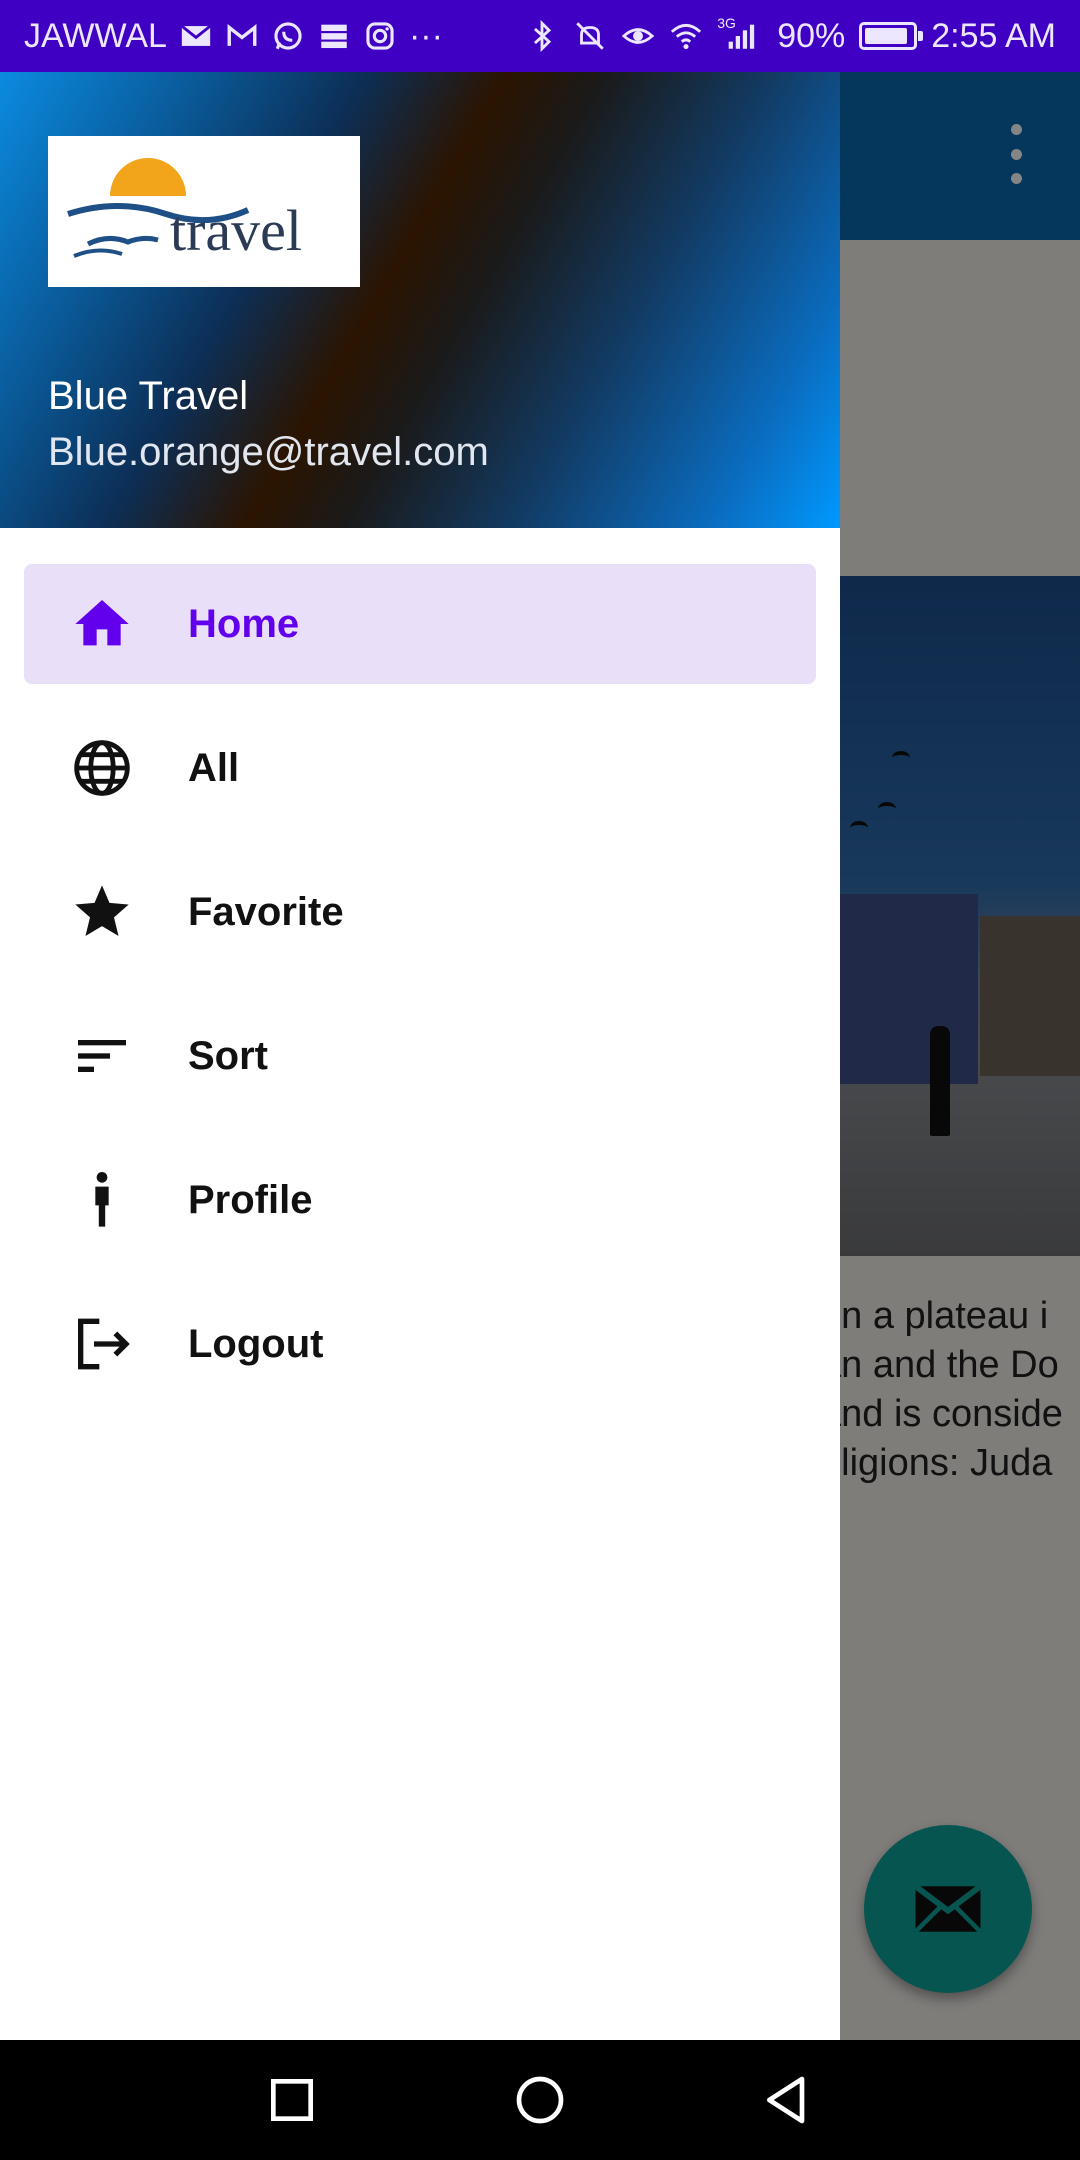 The height and width of the screenshot is (2160, 1080). Describe the element at coordinates (102, 1200) in the screenshot. I see `person-icon` at that location.